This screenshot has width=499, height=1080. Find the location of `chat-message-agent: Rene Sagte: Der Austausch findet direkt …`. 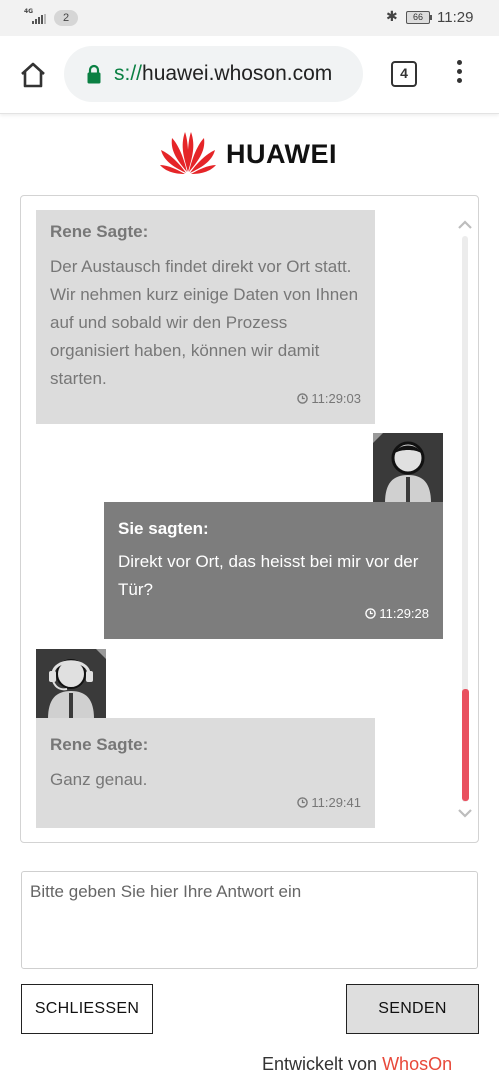

chat-message-agent: Rene Sagte: Der Austausch findet direkt … is located at coordinates (205, 317).